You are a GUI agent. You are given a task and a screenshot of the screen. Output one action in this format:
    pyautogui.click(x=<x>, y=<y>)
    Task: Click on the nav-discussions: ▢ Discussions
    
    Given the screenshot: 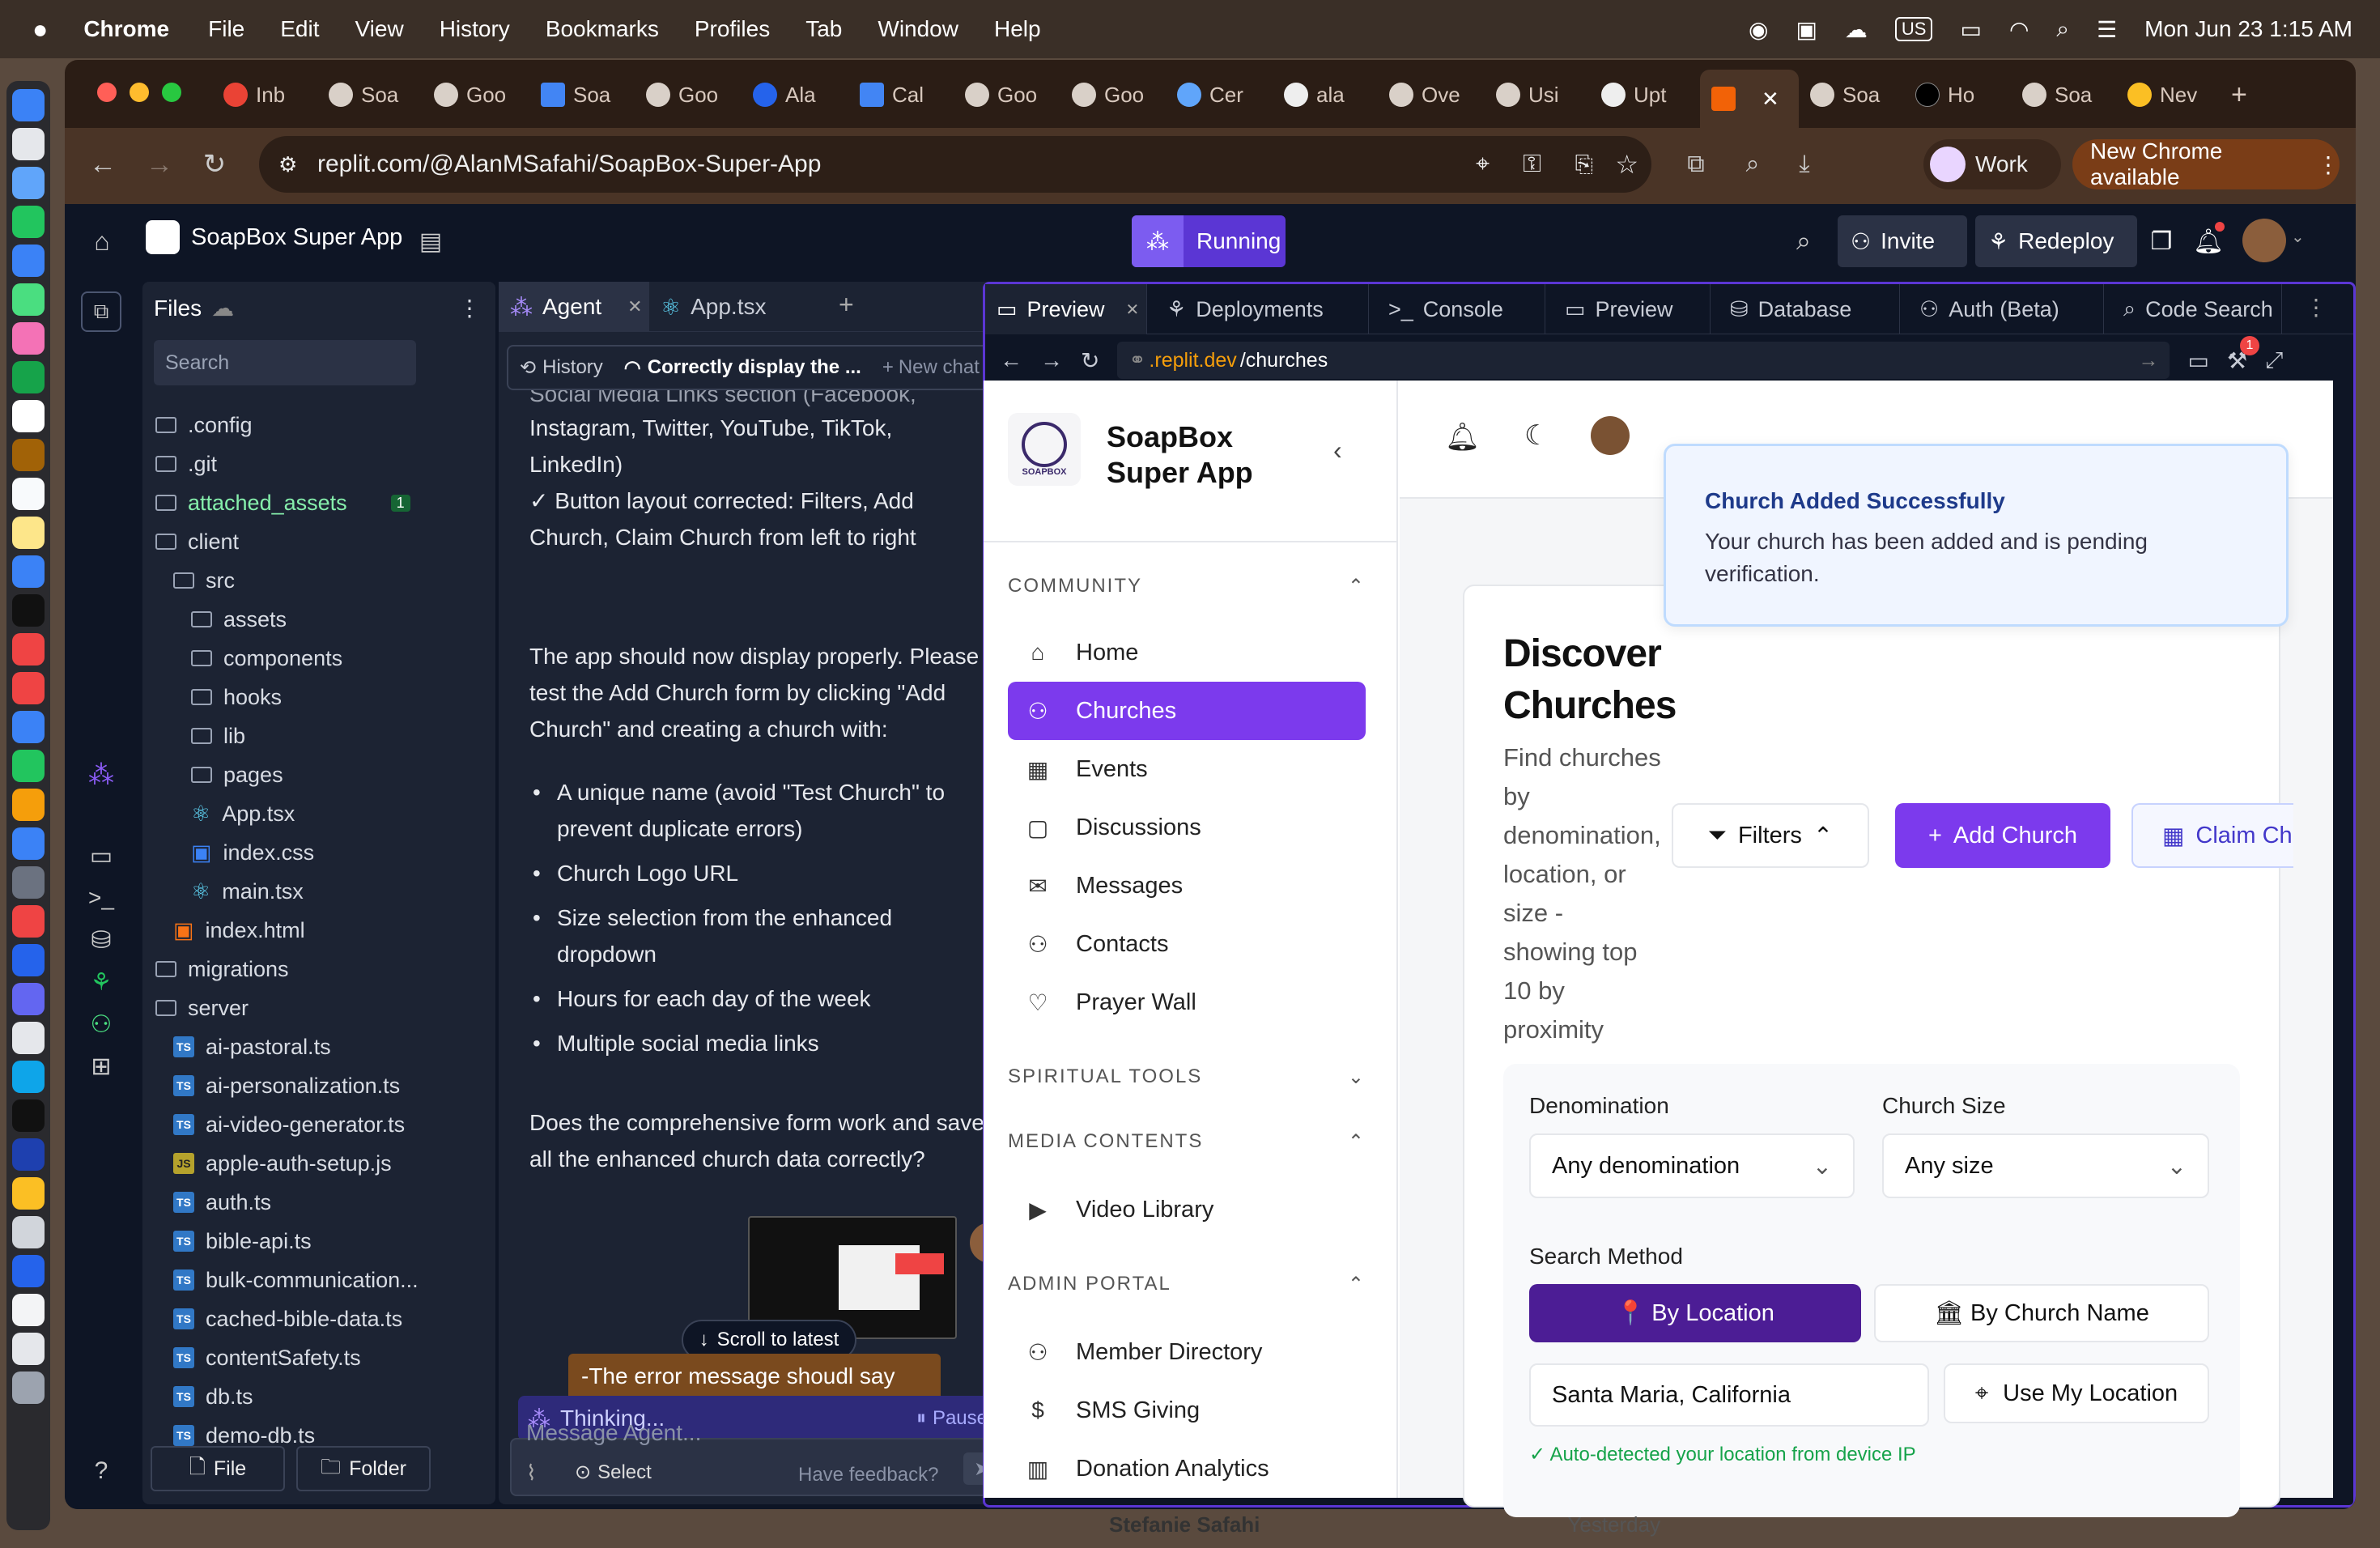 What is the action you would take?
    pyautogui.click(x=1187, y=828)
    